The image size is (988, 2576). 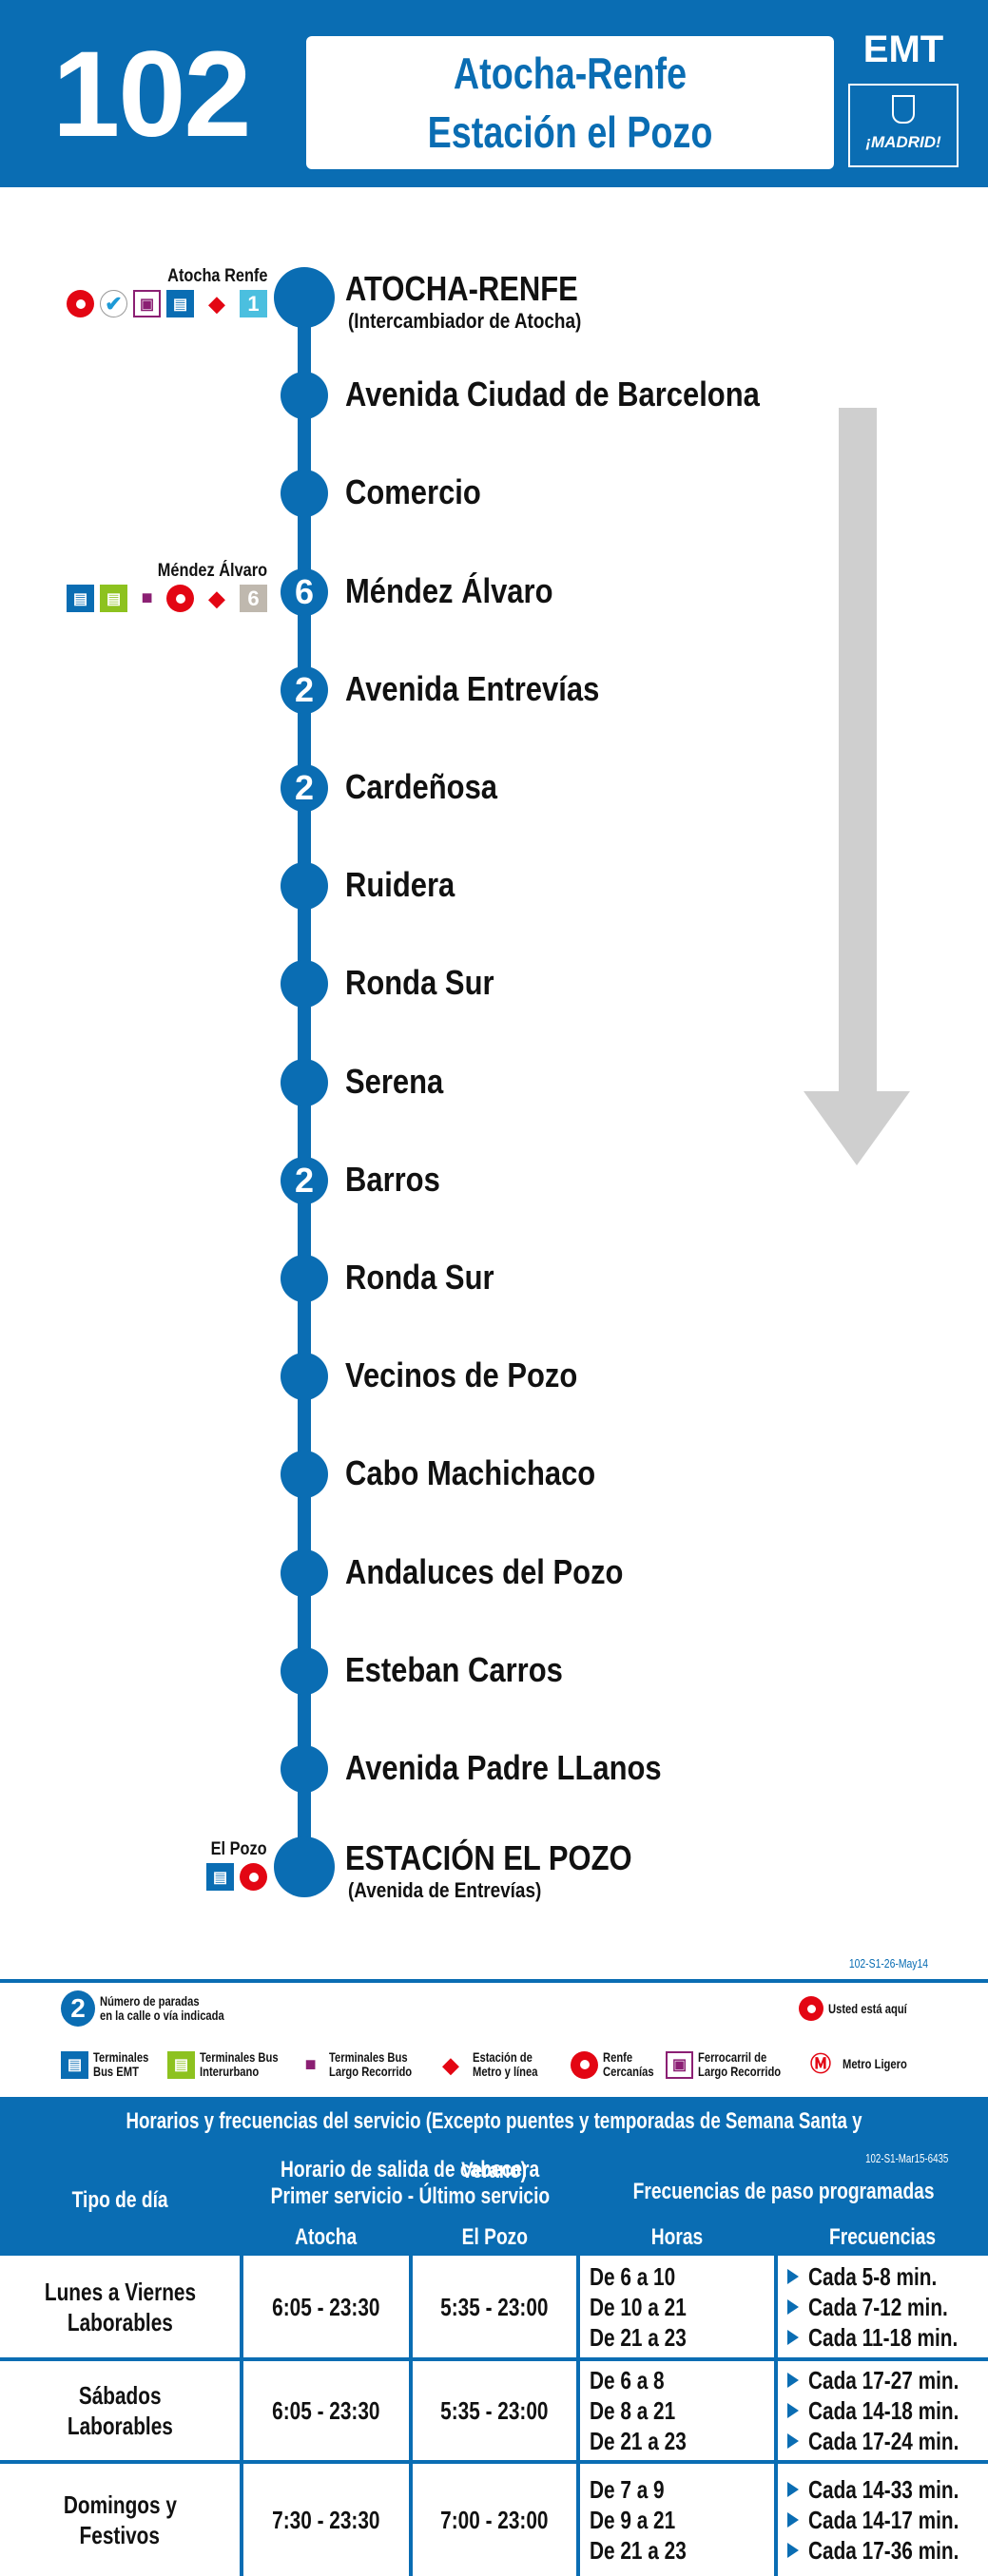 What do you see at coordinates (212, 571) in the screenshot?
I see `connection-label-mendez: Méndez Álvaro` at bounding box center [212, 571].